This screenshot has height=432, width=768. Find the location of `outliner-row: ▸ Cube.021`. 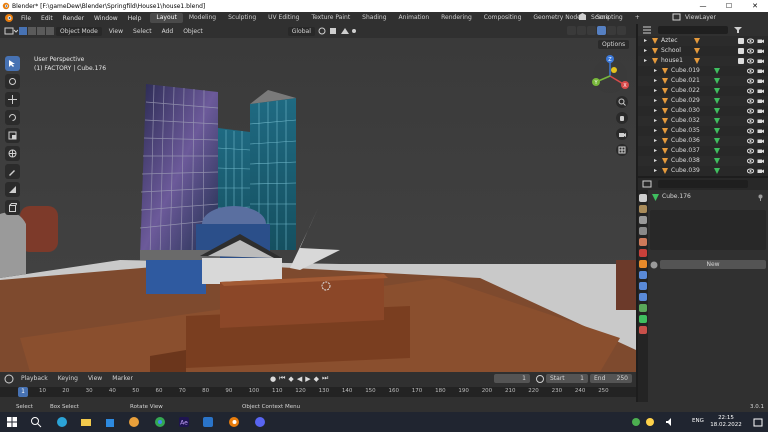

outliner-row: ▸ Cube.021 is located at coordinates (703, 81).